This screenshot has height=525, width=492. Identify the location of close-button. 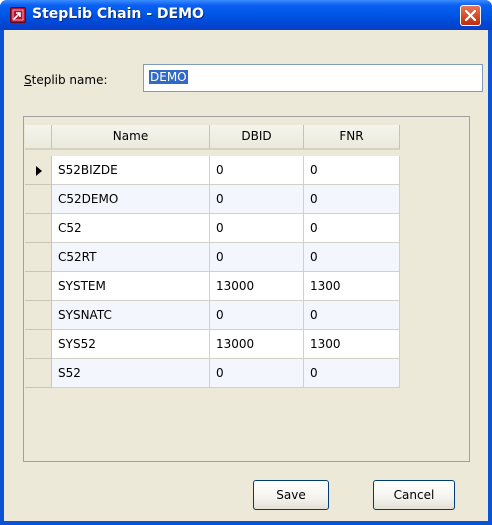
(470, 15).